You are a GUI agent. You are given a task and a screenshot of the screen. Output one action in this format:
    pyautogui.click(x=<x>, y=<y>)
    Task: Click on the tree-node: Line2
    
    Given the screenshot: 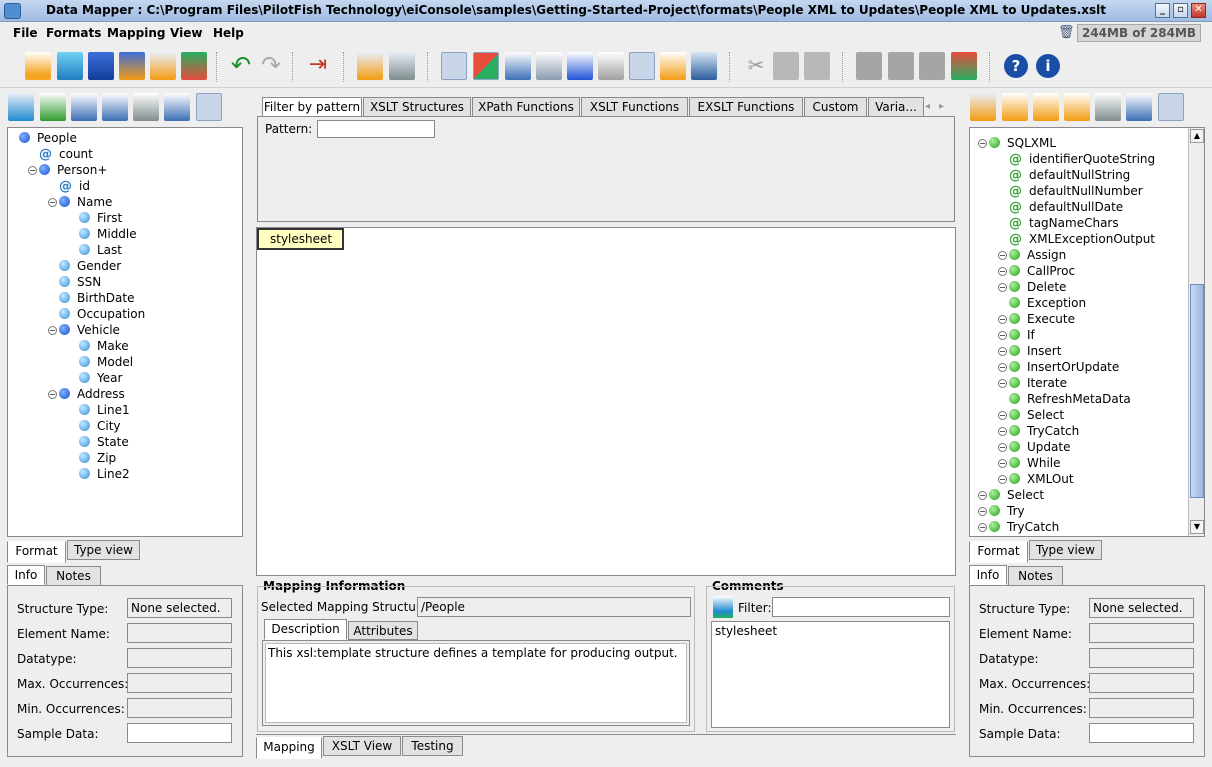 What is the action you would take?
    pyautogui.click(x=104, y=474)
    